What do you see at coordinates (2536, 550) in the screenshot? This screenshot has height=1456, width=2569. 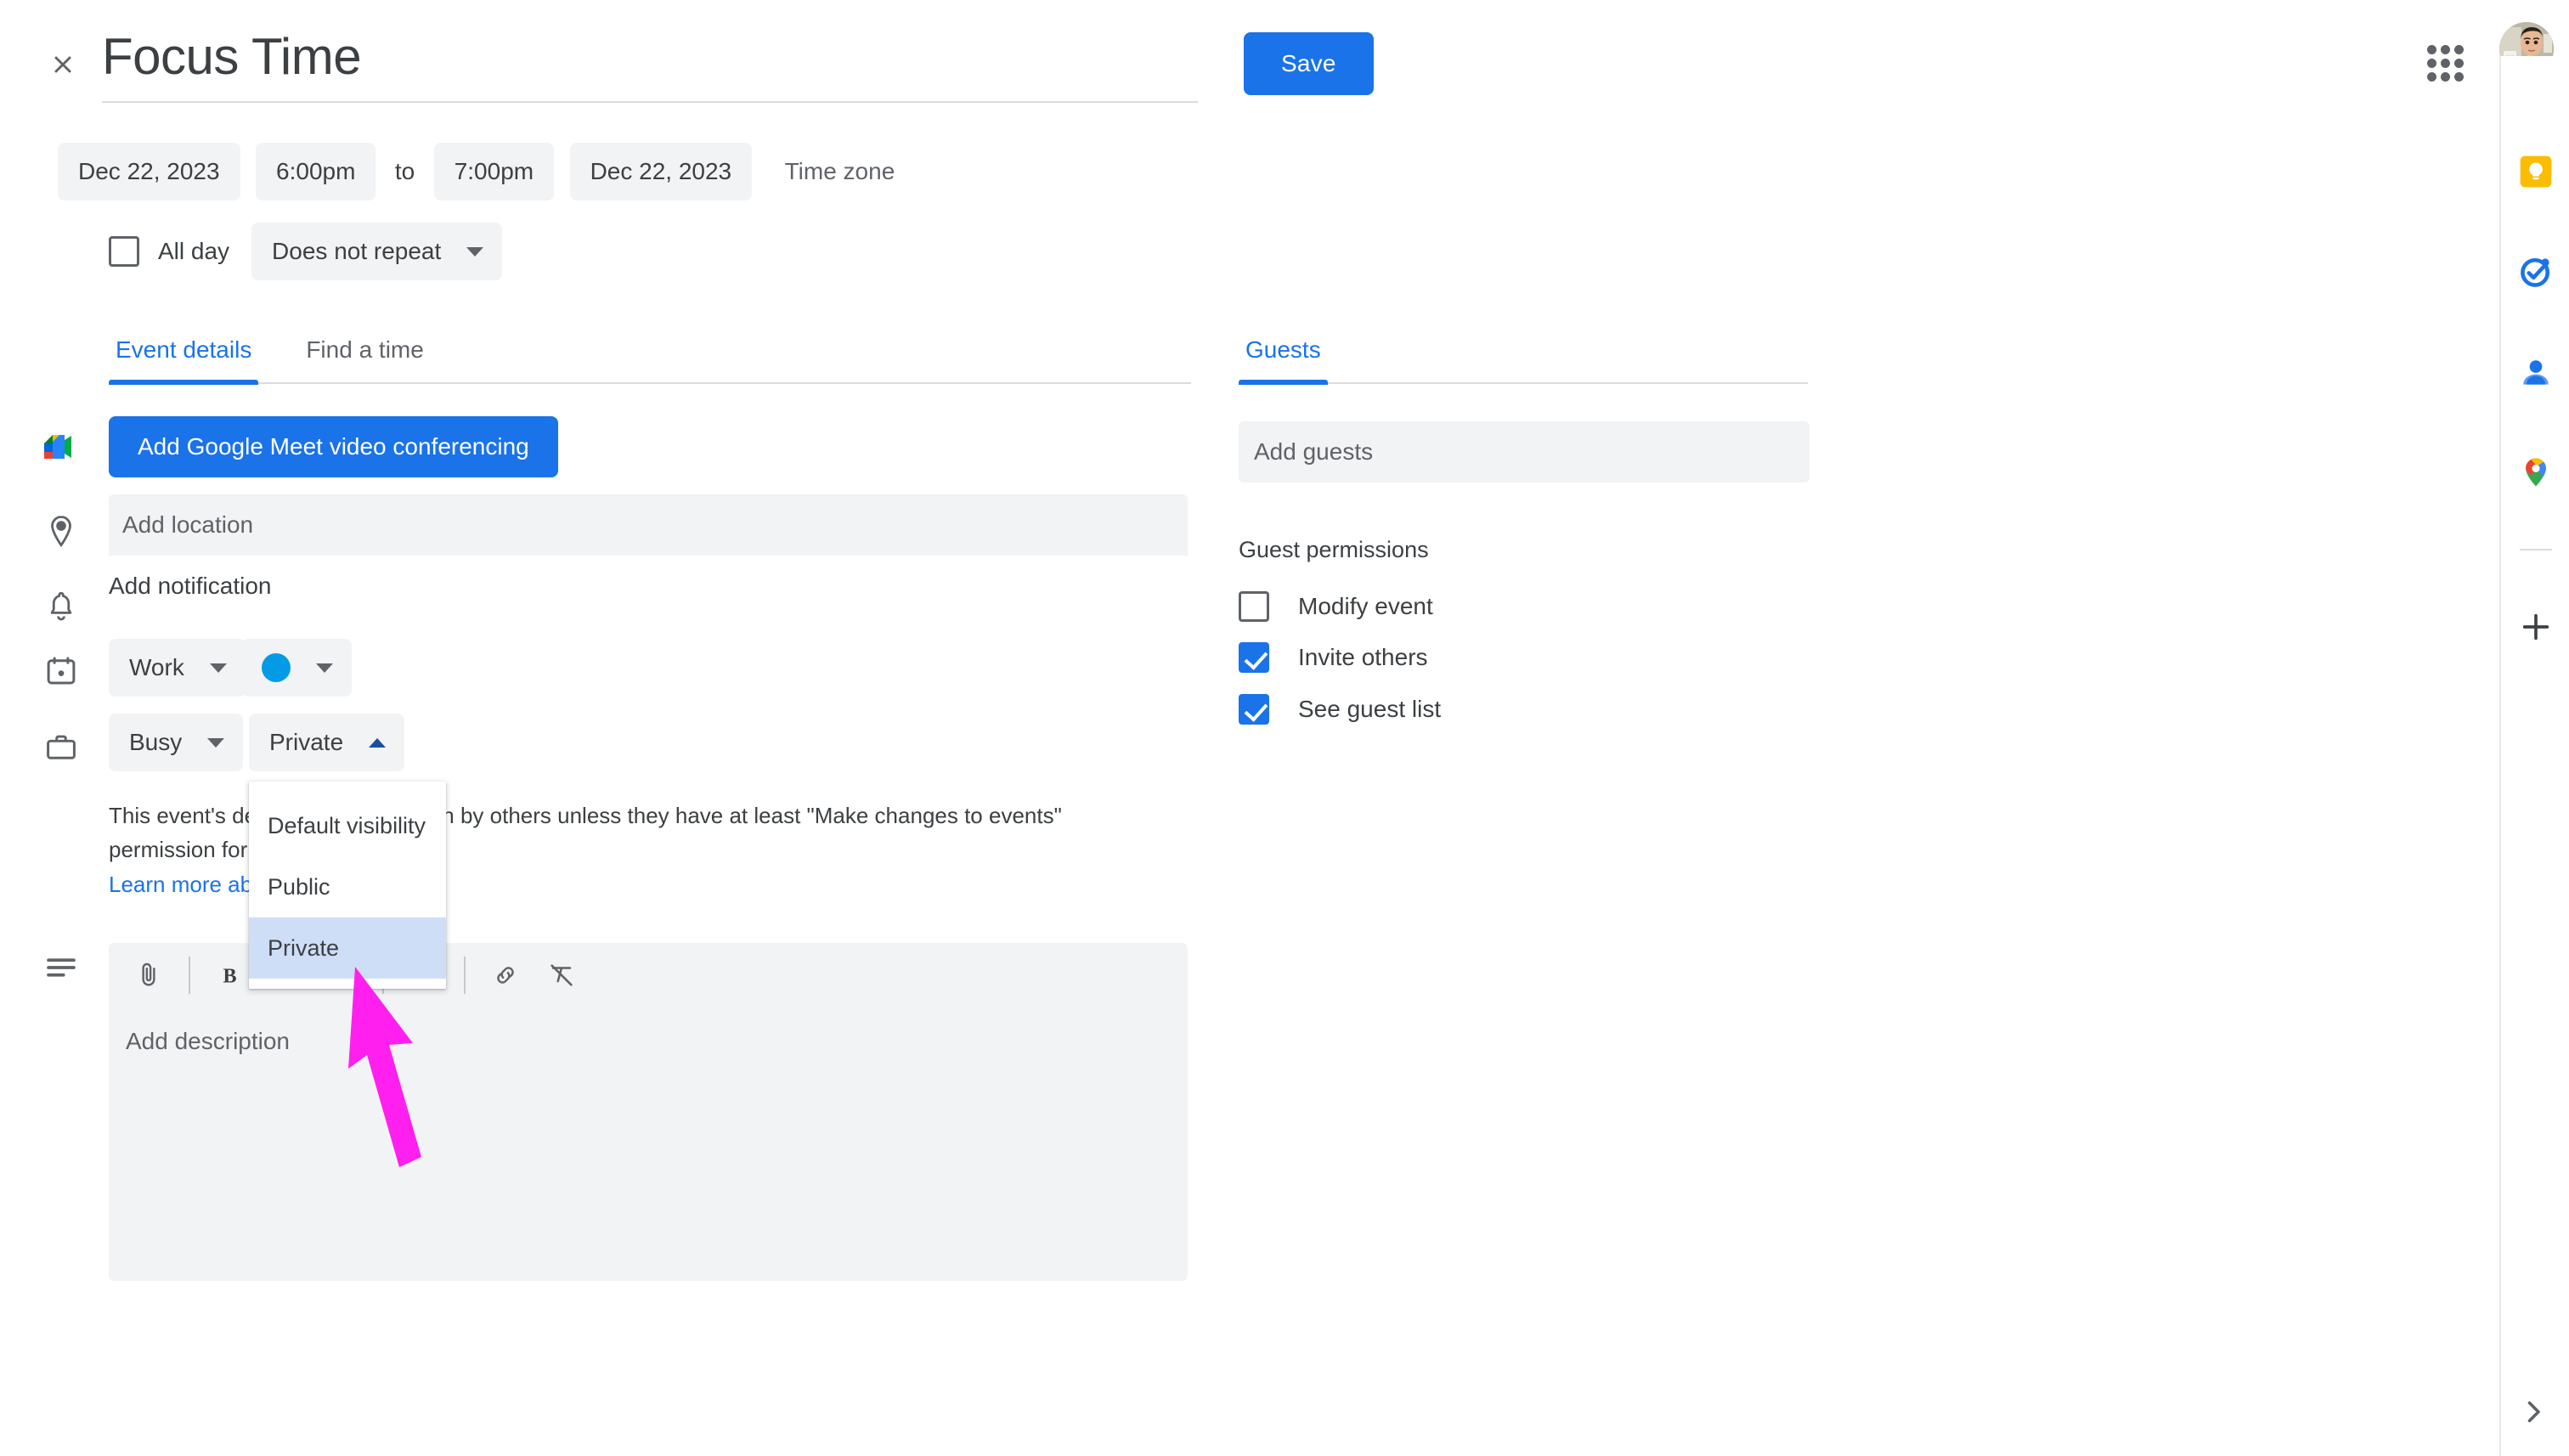 I see `rail-divider` at bounding box center [2536, 550].